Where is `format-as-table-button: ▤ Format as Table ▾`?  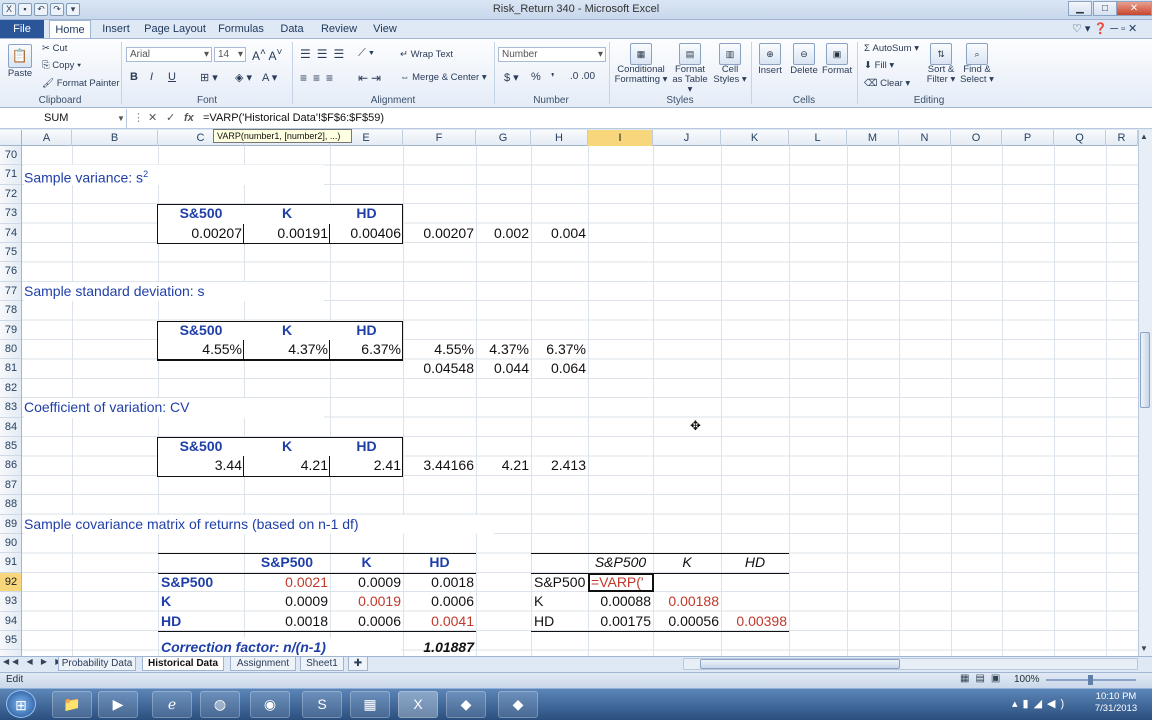 format-as-table-button: ▤ Format as Table ▾ is located at coordinates (690, 69).